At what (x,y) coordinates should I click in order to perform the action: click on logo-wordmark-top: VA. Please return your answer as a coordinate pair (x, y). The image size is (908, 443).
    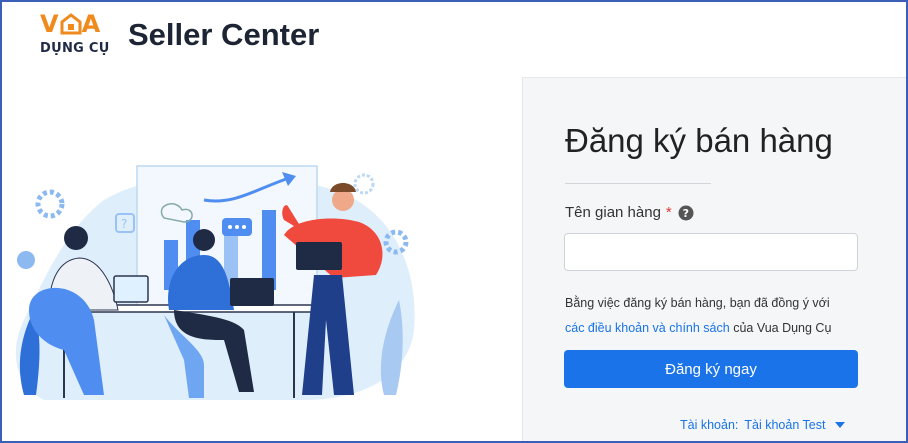
    Looking at the image, I should click on (71, 24).